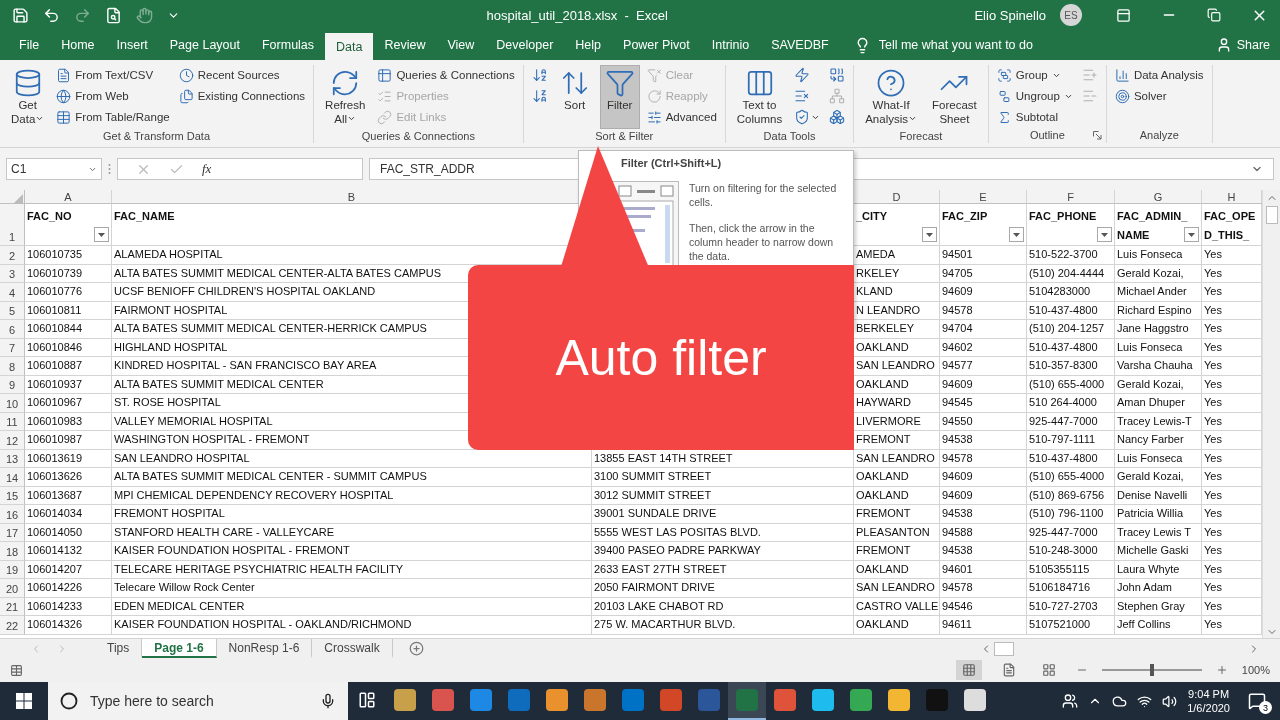 This screenshot has width=1280, height=720. I want to click on table-cell: (510) 796-1100, so click(1071, 514).